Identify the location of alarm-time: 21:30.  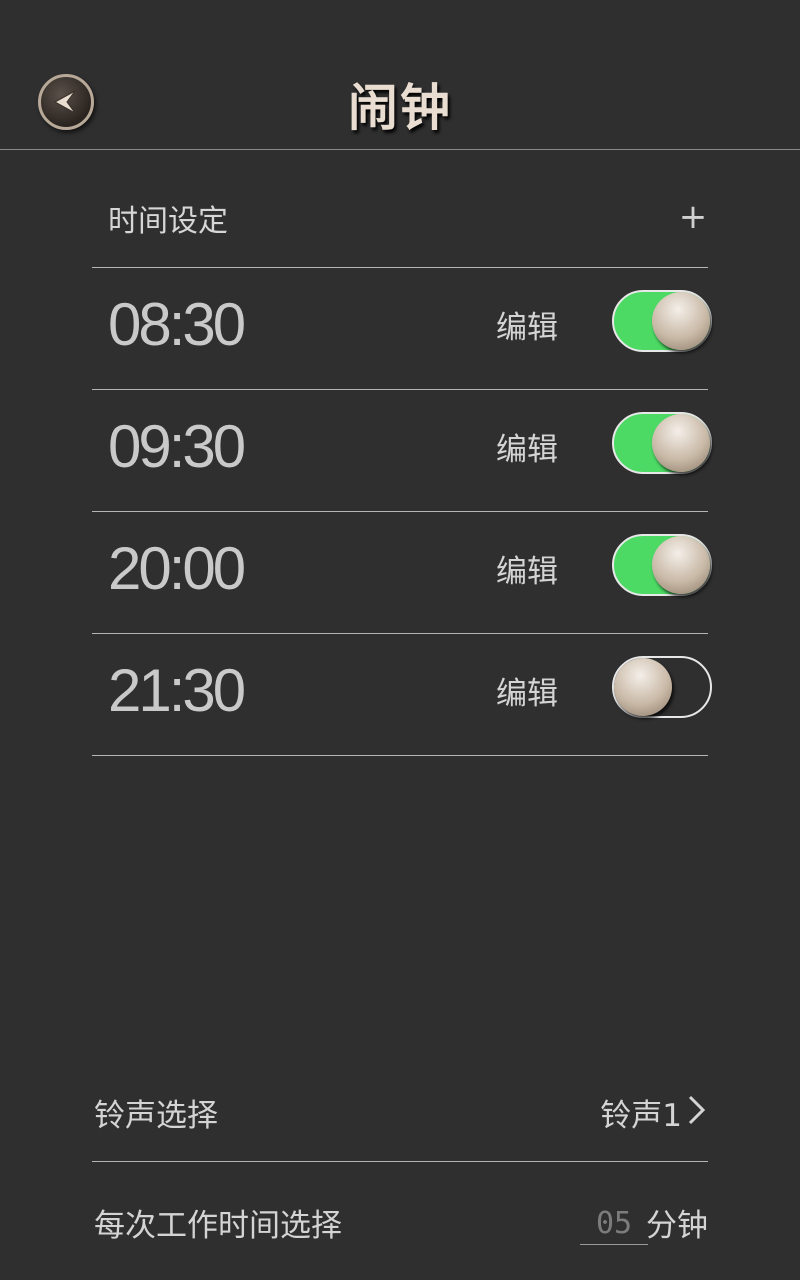
(177, 690).